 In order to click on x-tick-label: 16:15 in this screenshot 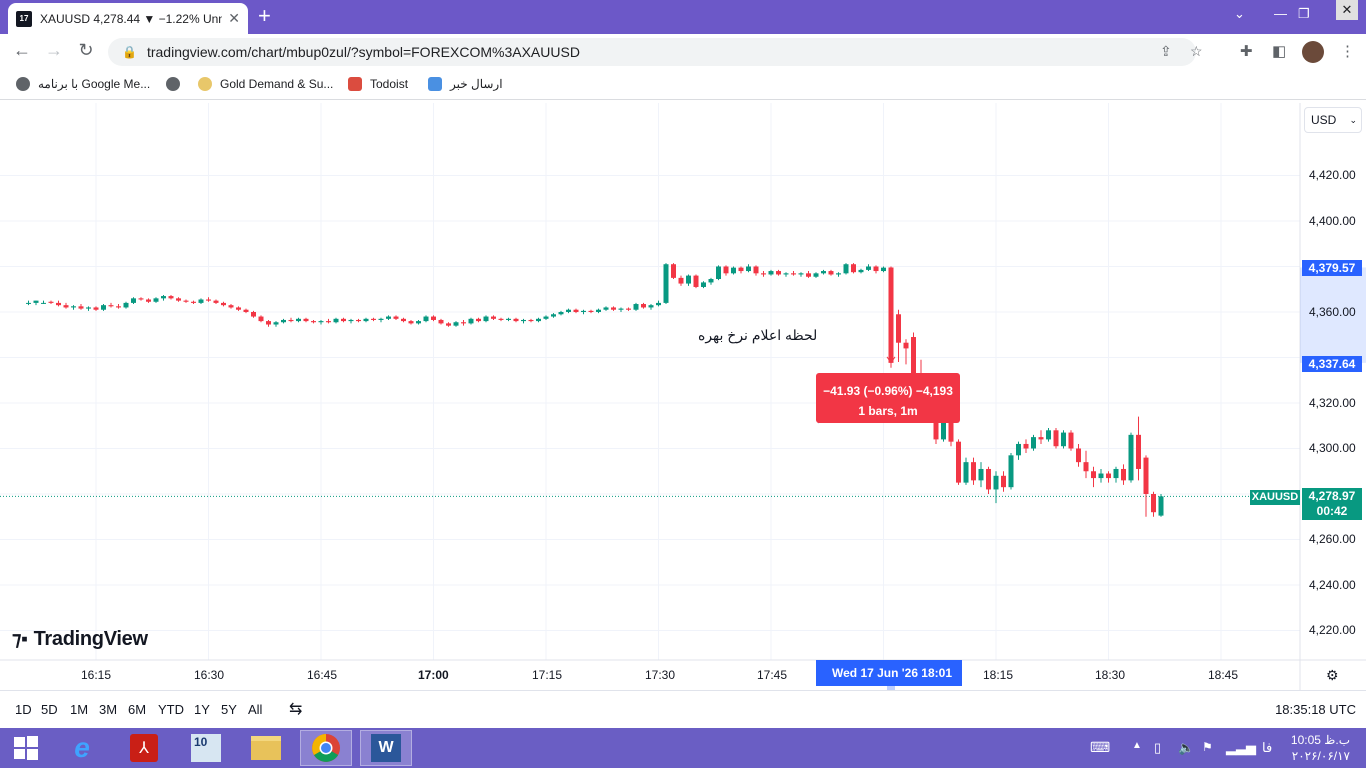, I will do `click(96, 675)`.